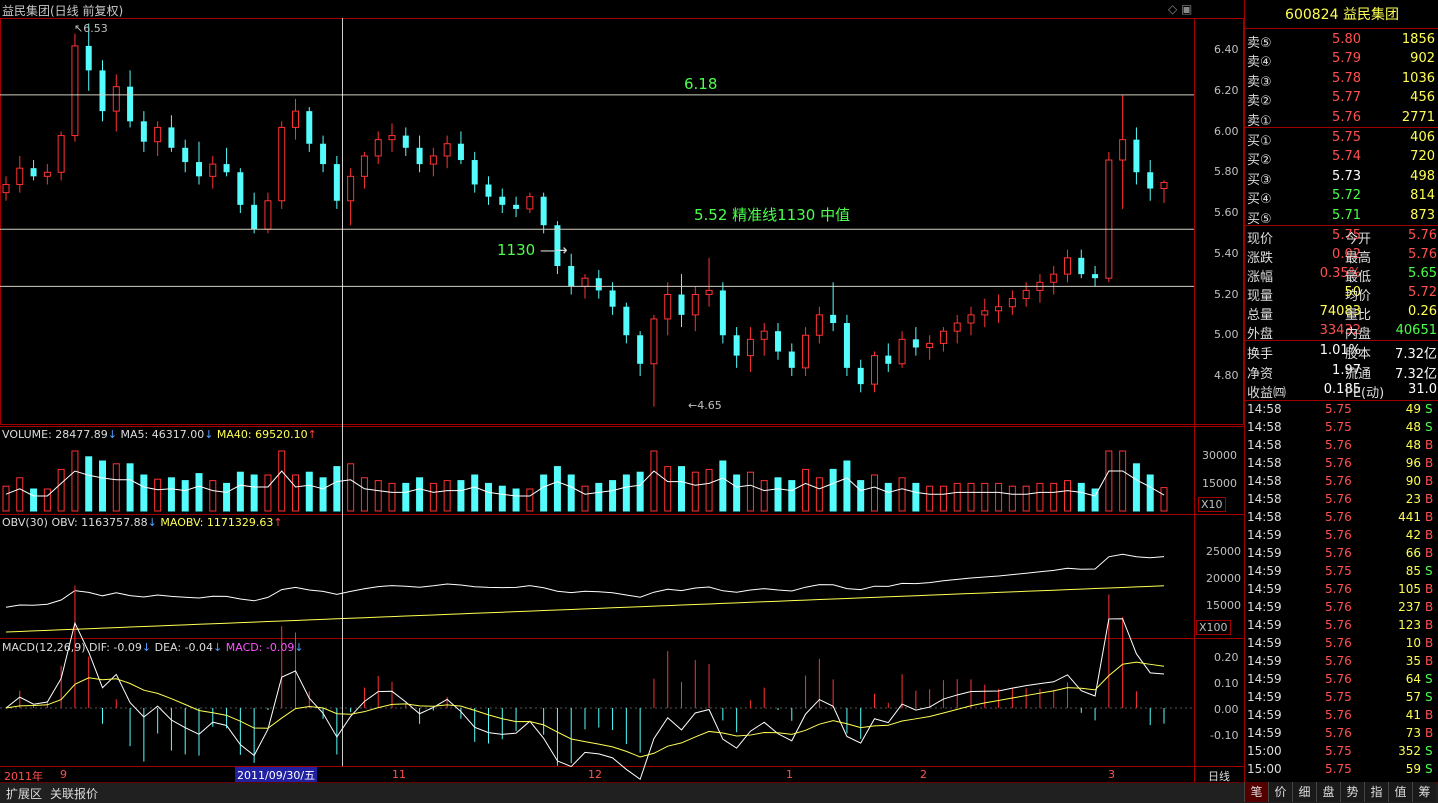  What do you see at coordinates (585, 580) in the screenshot?
I see `obv-line` at bounding box center [585, 580].